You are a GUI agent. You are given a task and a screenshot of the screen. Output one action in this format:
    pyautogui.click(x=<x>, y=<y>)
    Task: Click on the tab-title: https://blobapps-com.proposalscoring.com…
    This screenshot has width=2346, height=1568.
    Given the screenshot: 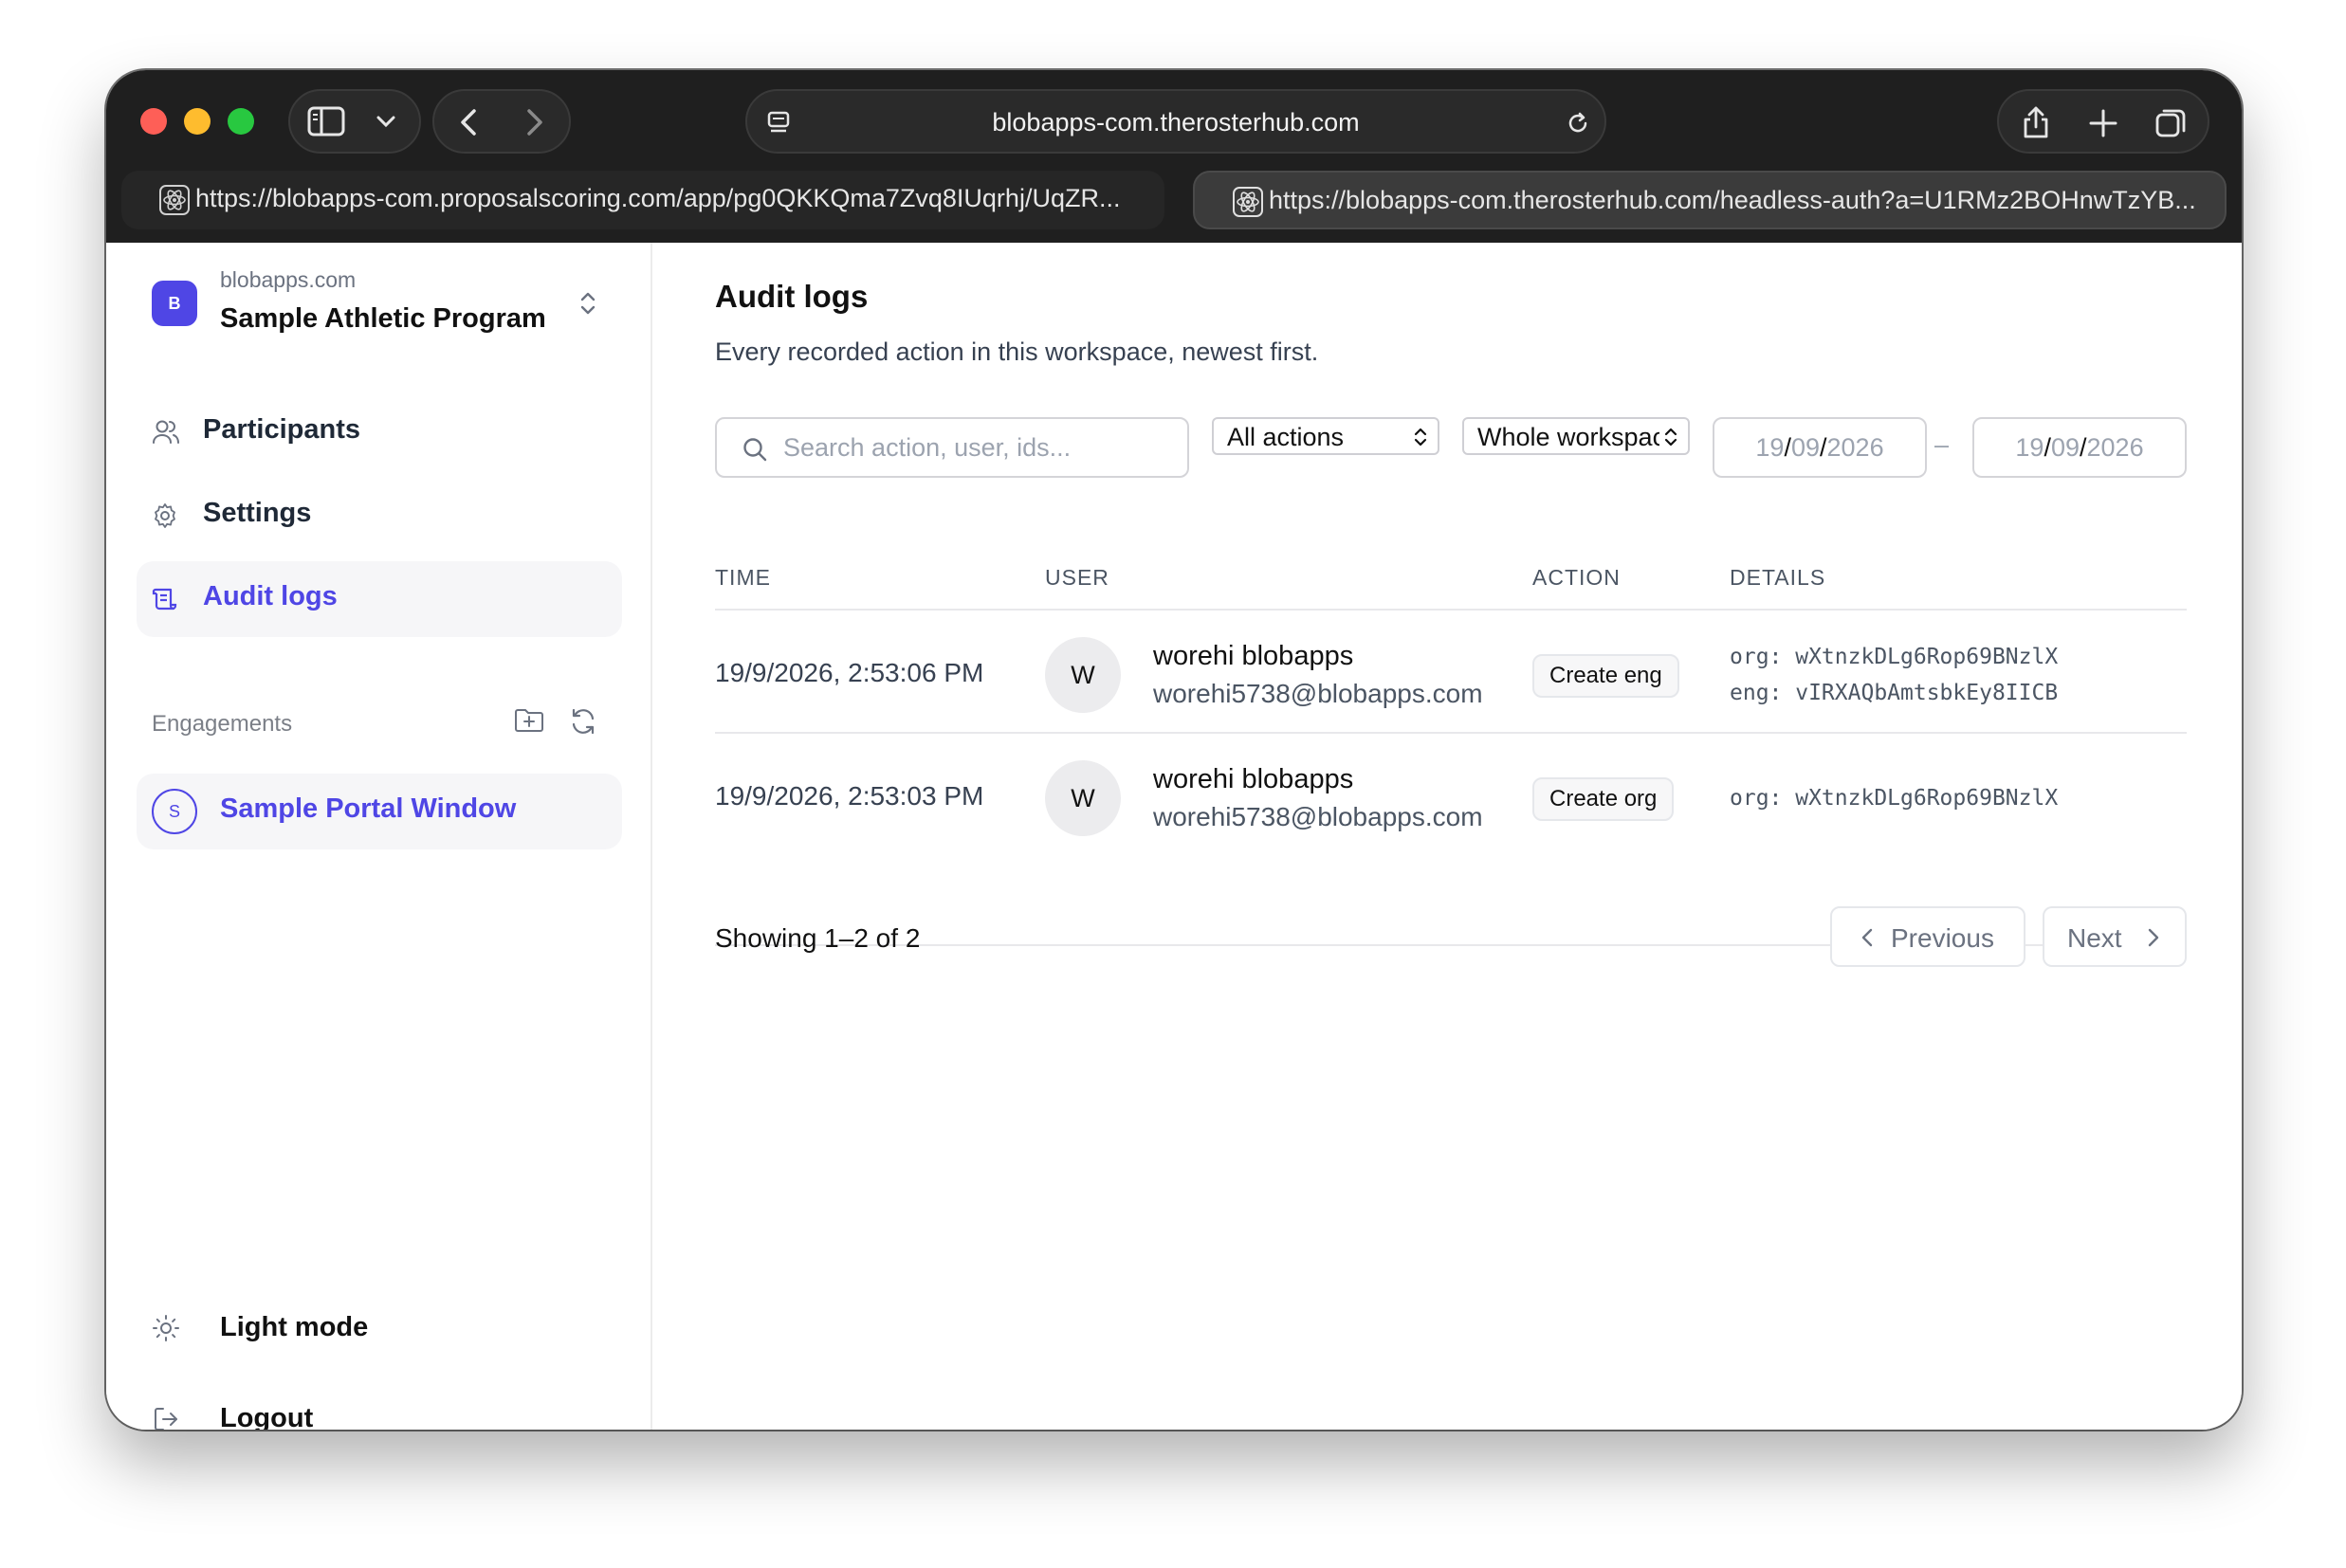 What is the action you would take?
    pyautogui.click(x=658, y=198)
    